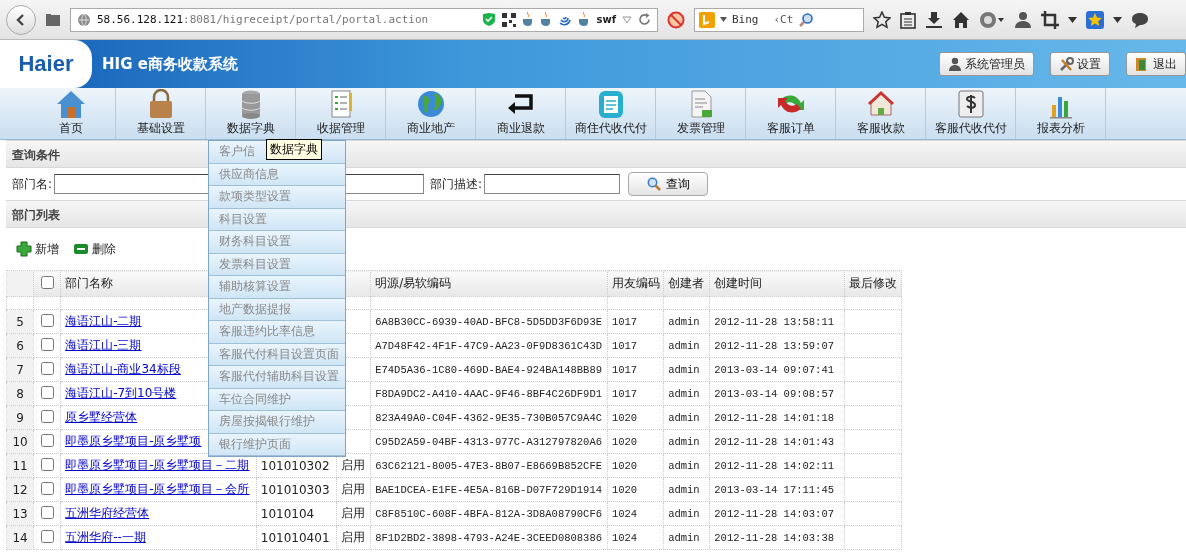 Image resolution: width=1186 pixels, height=552 pixels. Describe the element at coordinates (521, 113) in the screenshot. I see `nav-item: 商业退款` at that location.